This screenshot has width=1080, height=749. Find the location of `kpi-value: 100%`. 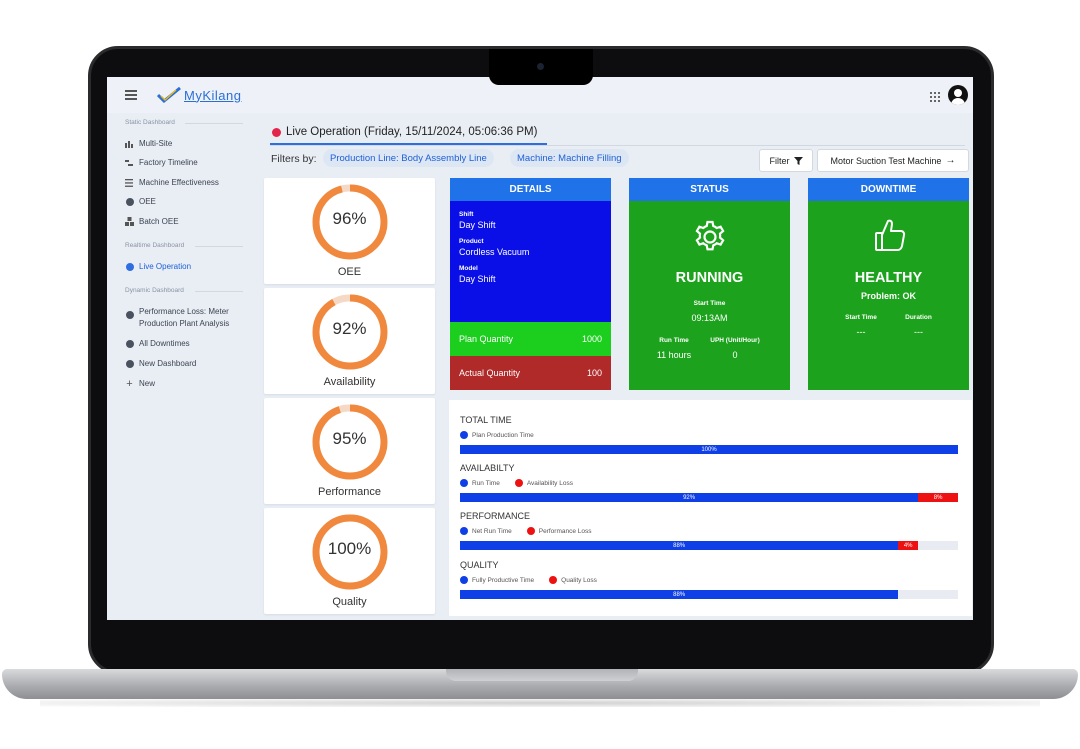

kpi-value: 100% is located at coordinates (349, 548).